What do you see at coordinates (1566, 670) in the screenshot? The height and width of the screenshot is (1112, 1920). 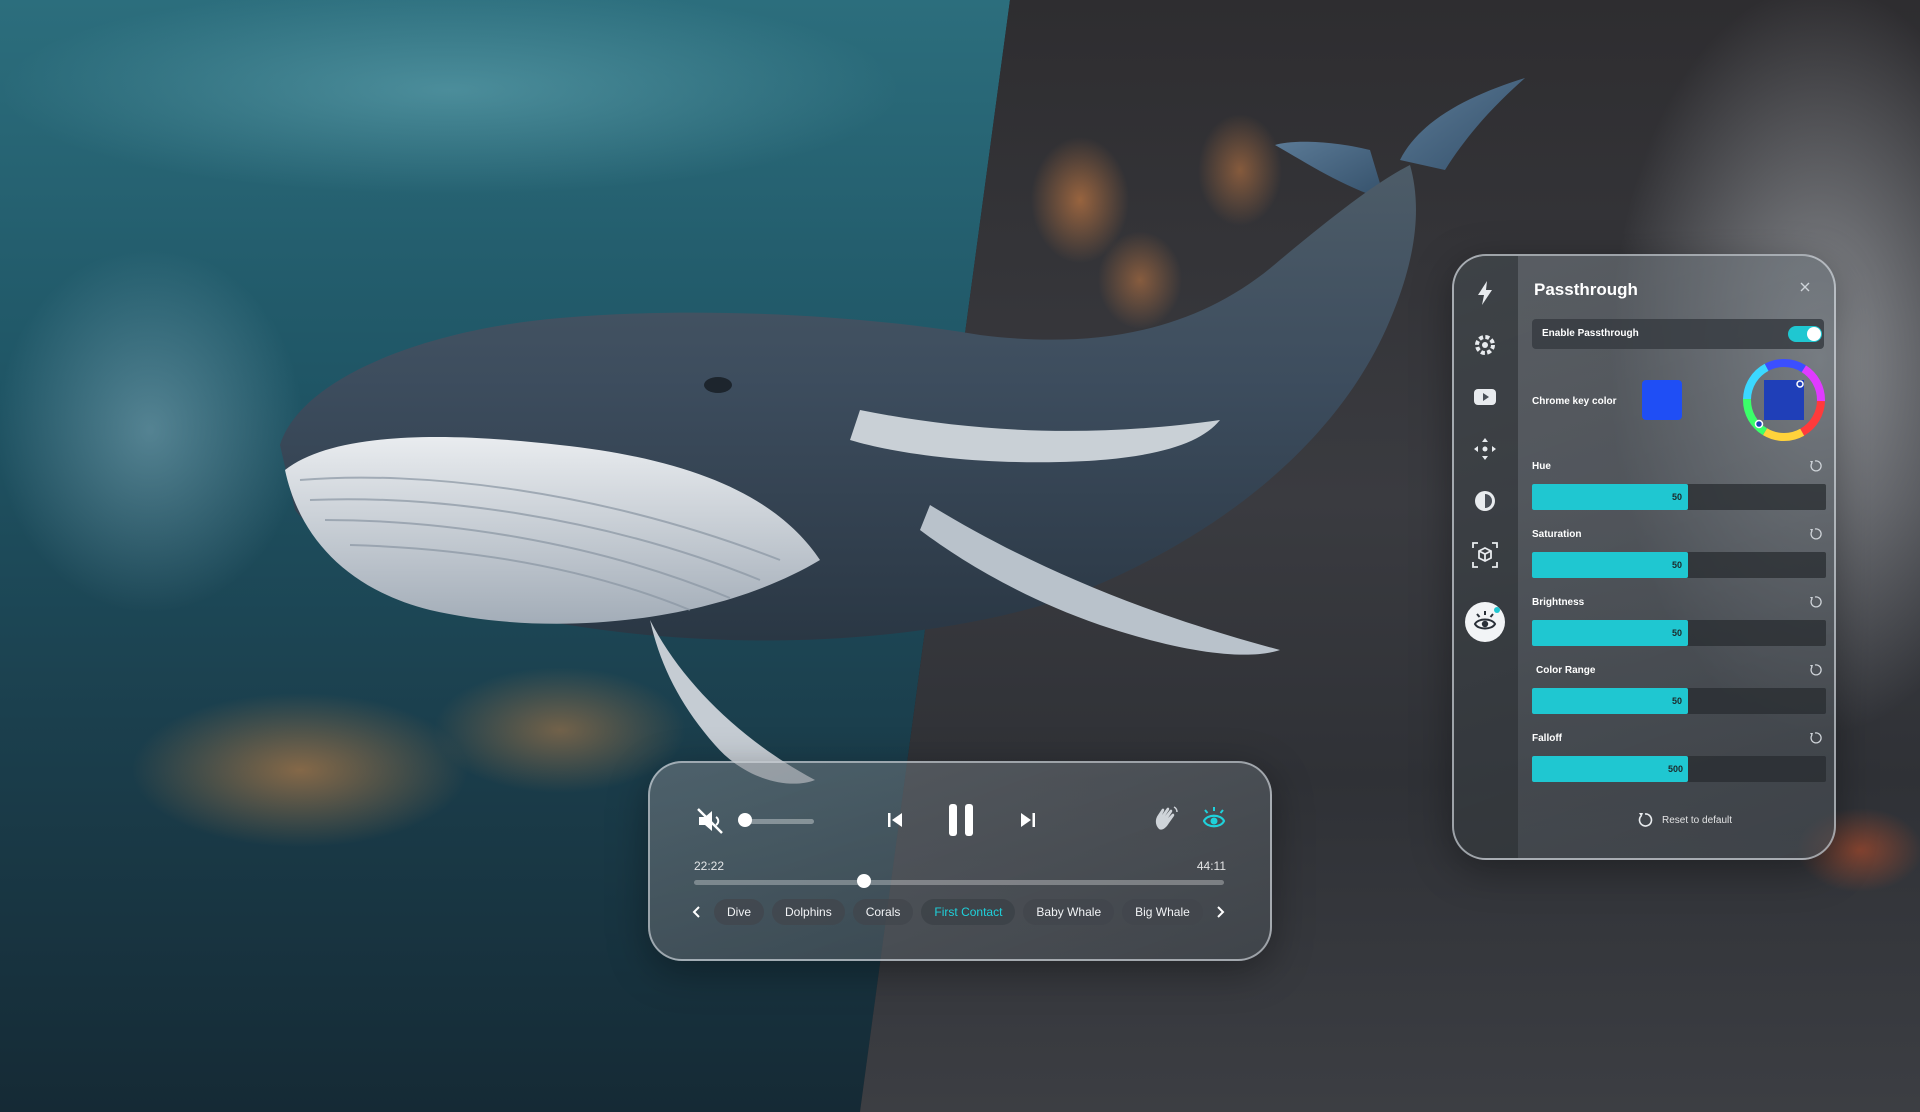 I see `color-range-label: Color Range` at bounding box center [1566, 670].